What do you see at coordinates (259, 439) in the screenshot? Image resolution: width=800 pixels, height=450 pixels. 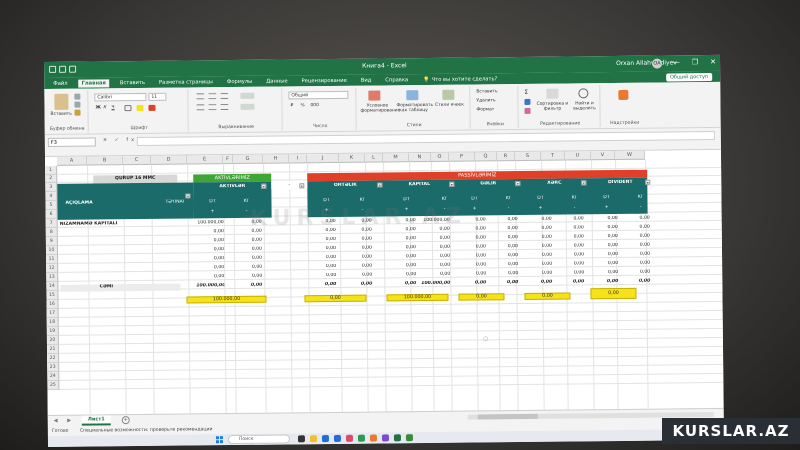 I see `taskbar-search: Поиск` at bounding box center [259, 439].